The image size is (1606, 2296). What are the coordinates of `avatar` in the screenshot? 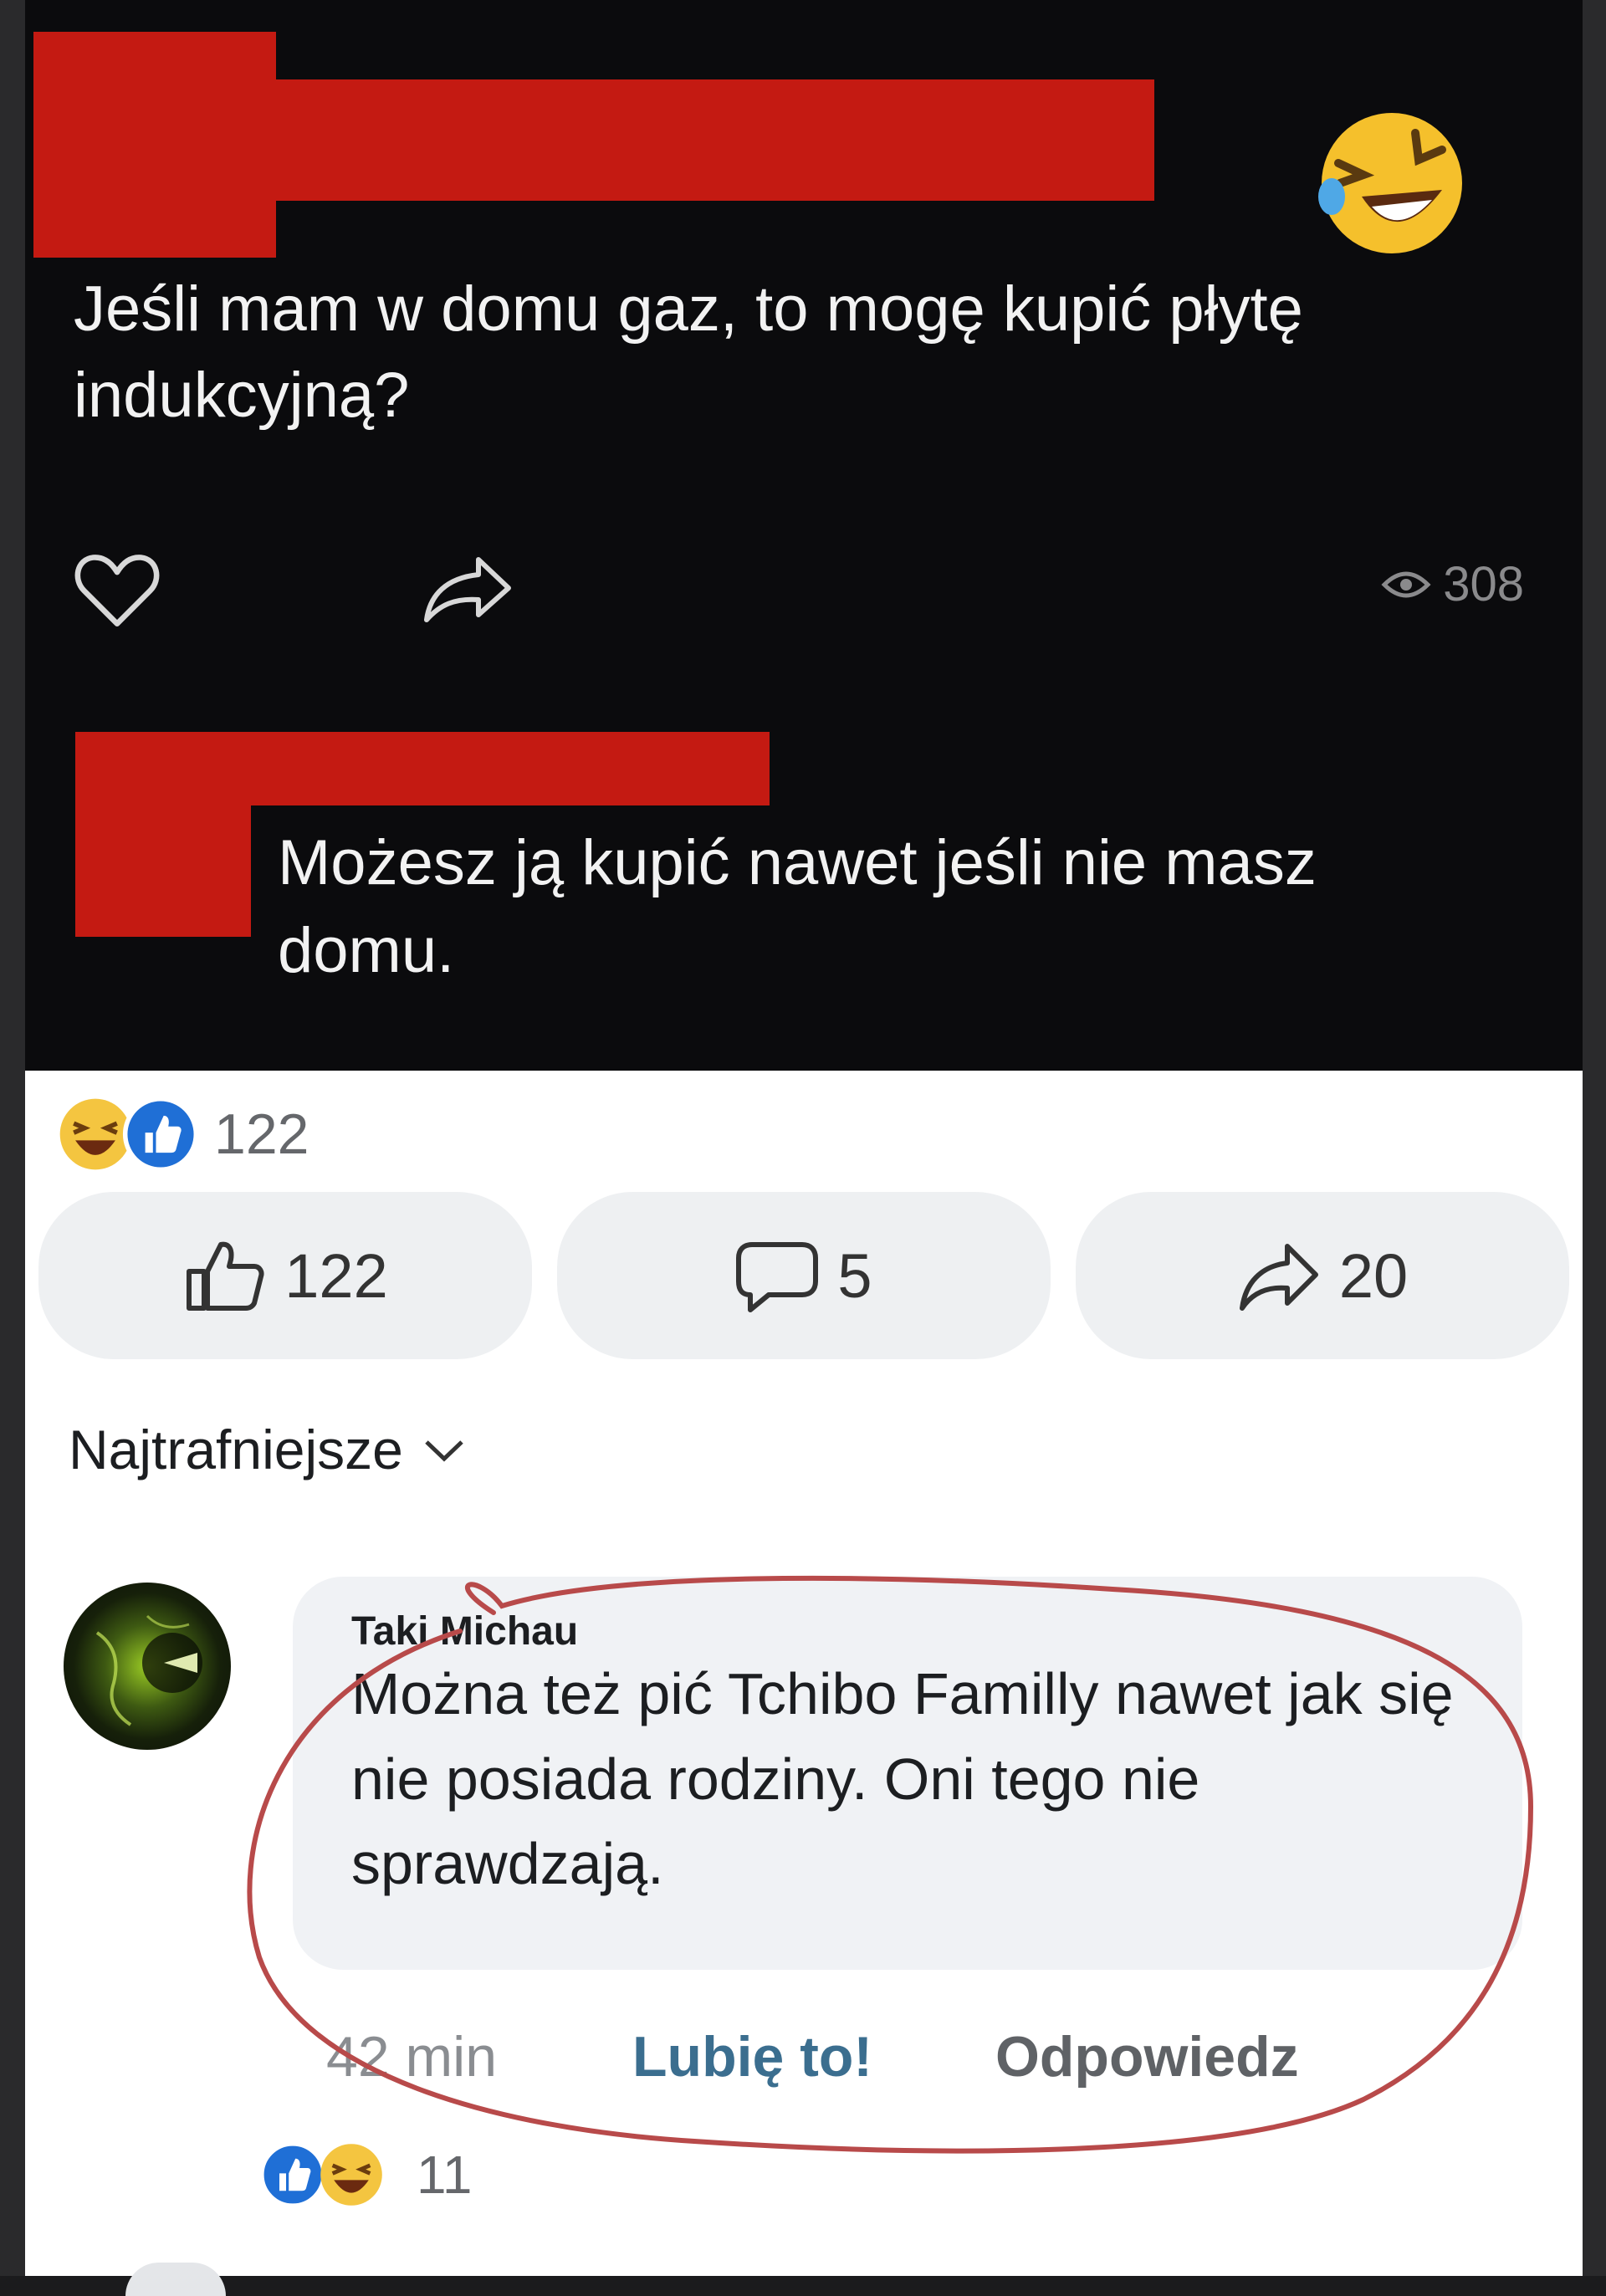 It's located at (147, 1667).